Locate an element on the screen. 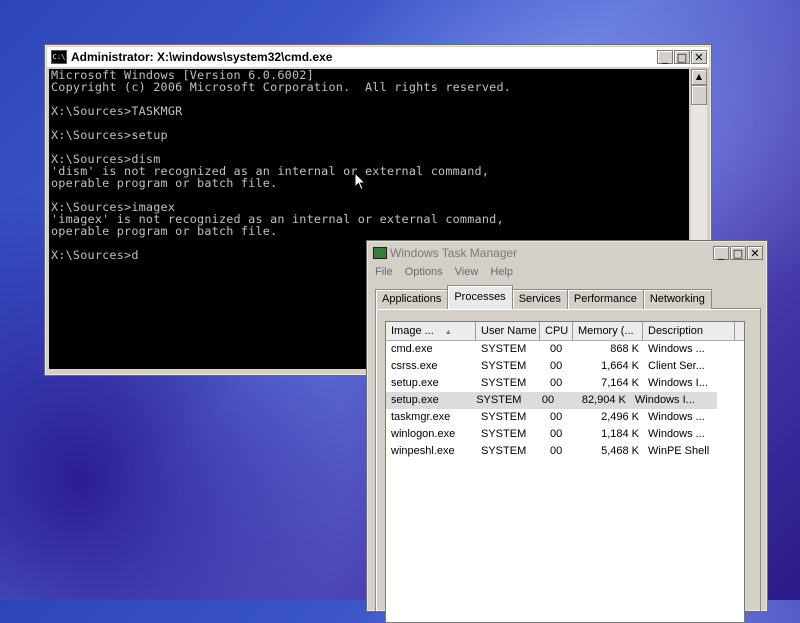  menu-view: View is located at coordinates (467, 272).